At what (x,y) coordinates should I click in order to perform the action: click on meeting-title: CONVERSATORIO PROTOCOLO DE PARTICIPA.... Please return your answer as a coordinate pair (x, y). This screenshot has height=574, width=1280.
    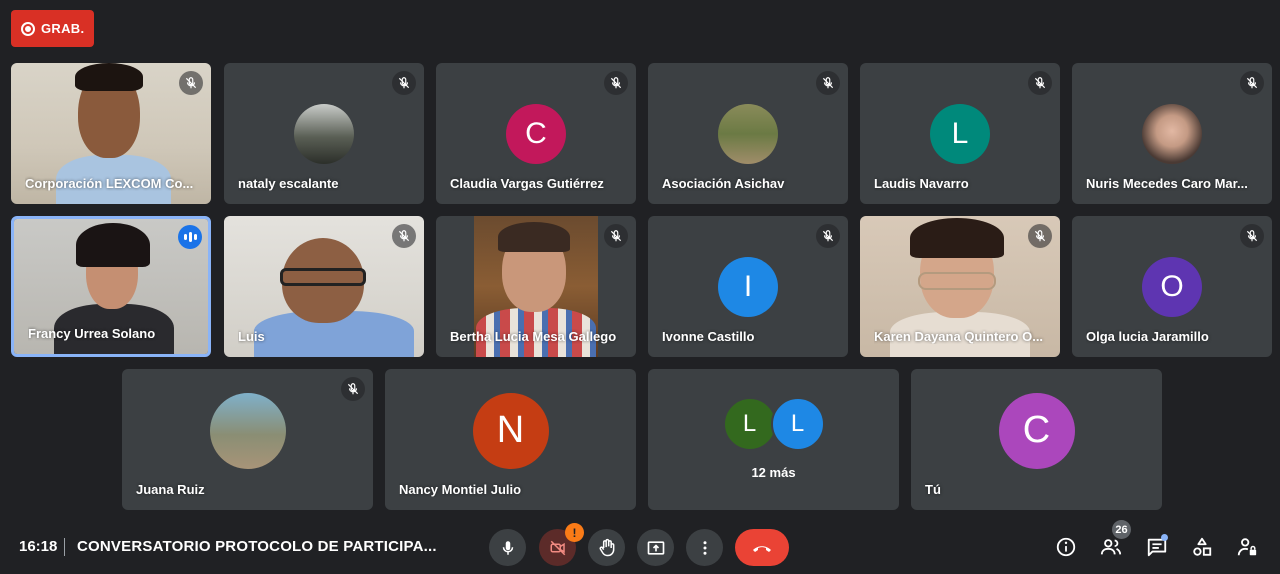
    Looking at the image, I should click on (257, 546).